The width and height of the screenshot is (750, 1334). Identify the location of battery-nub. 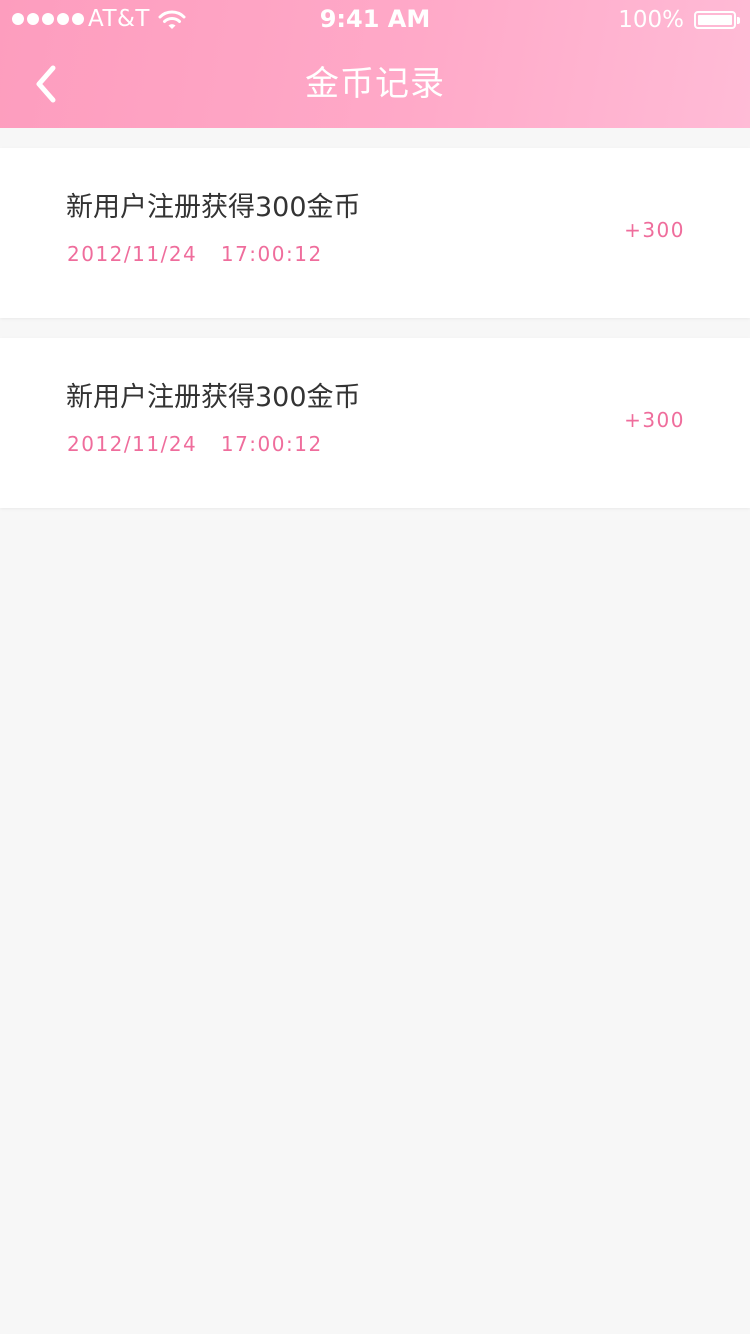
(738, 20).